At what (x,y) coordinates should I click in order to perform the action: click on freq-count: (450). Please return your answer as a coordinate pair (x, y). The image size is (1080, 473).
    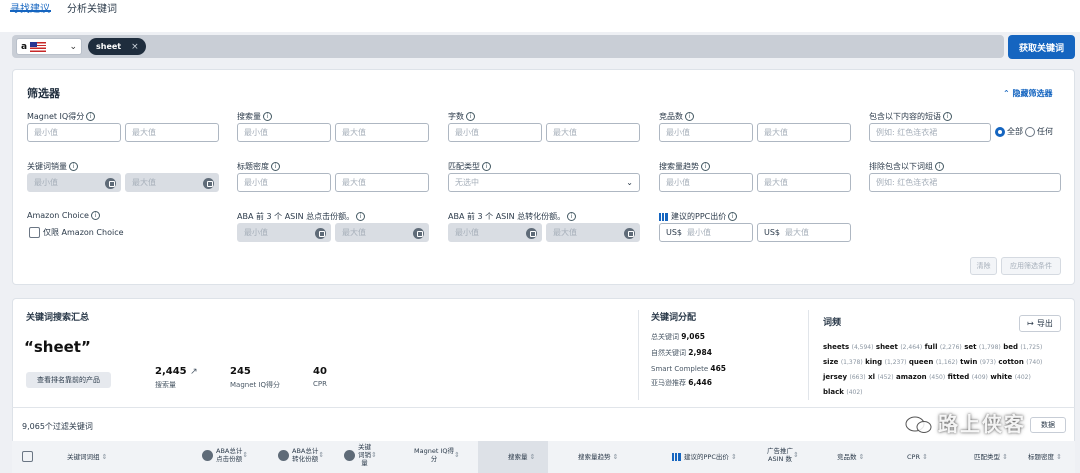
    Looking at the image, I should click on (937, 377).